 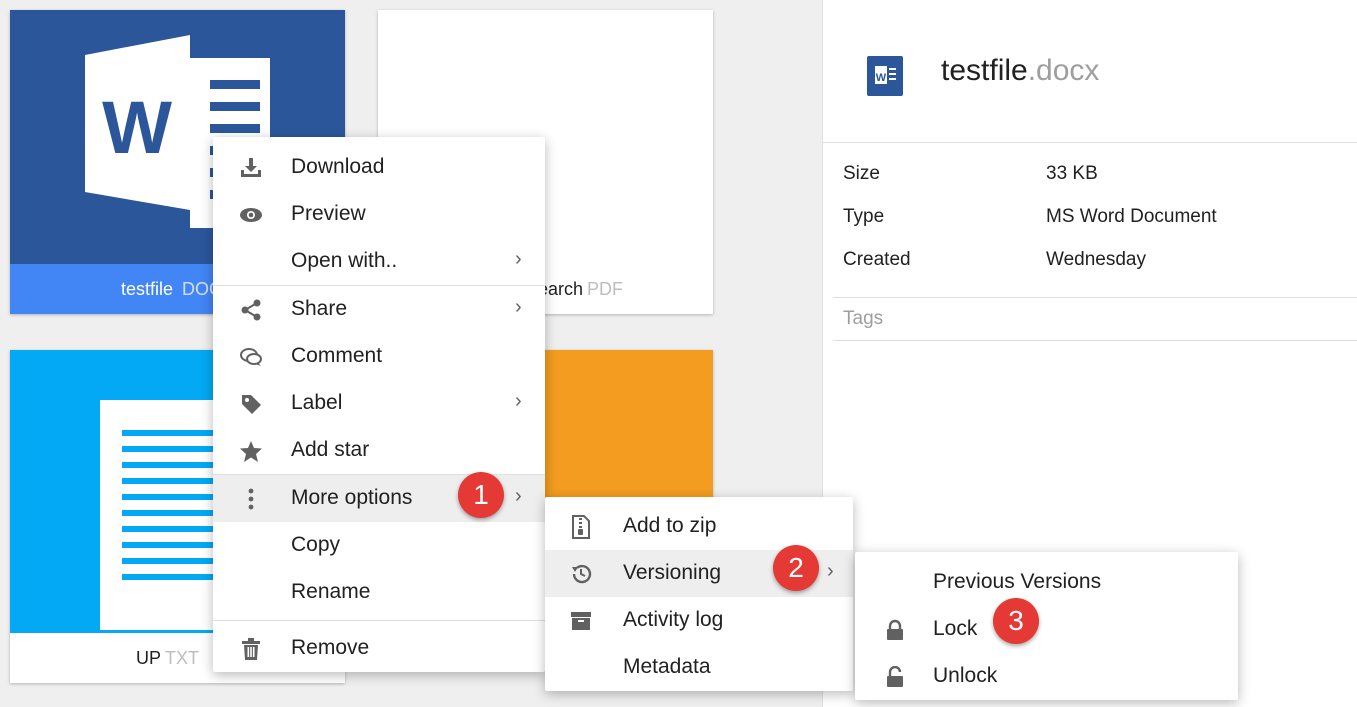 What do you see at coordinates (1030, 173) in the screenshot?
I see `property-row-size: Size 33 KB` at bounding box center [1030, 173].